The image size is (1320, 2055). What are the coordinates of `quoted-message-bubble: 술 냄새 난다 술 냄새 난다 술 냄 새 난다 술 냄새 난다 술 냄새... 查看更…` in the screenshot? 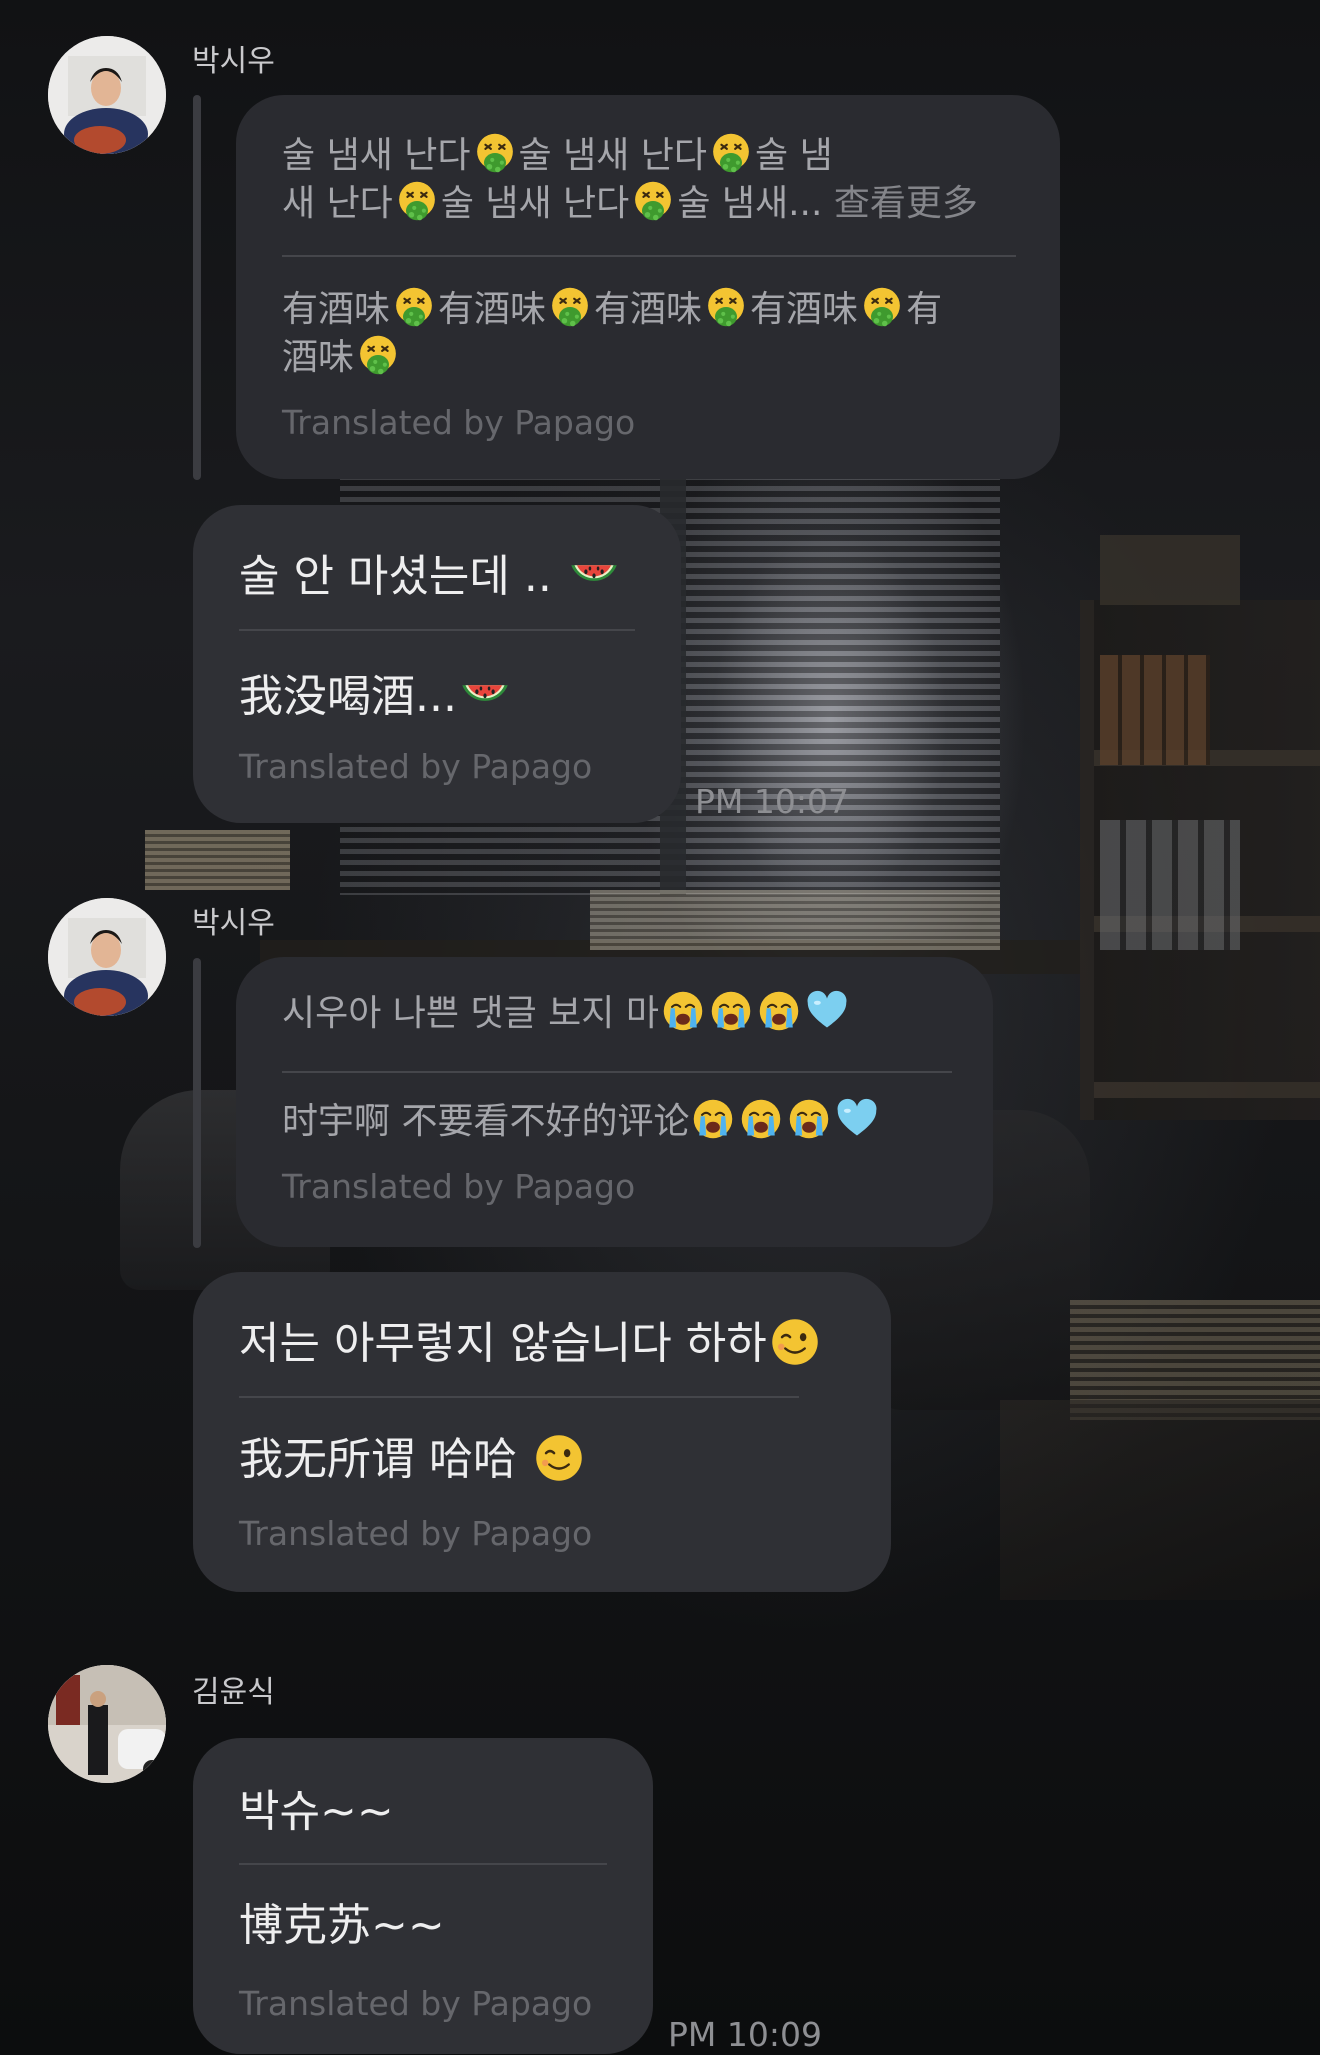 It's located at (648, 287).